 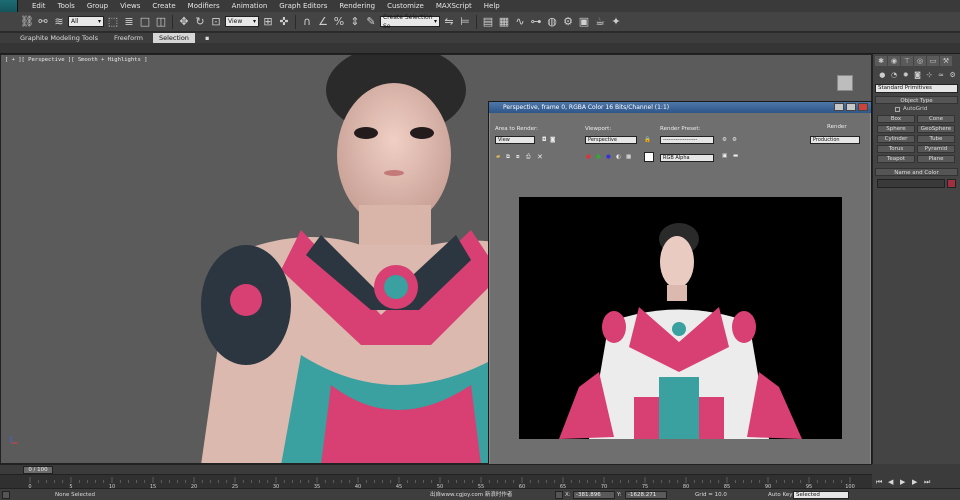 What do you see at coordinates (145, 22) in the screenshot?
I see `rect-selection-icon: □` at bounding box center [145, 22].